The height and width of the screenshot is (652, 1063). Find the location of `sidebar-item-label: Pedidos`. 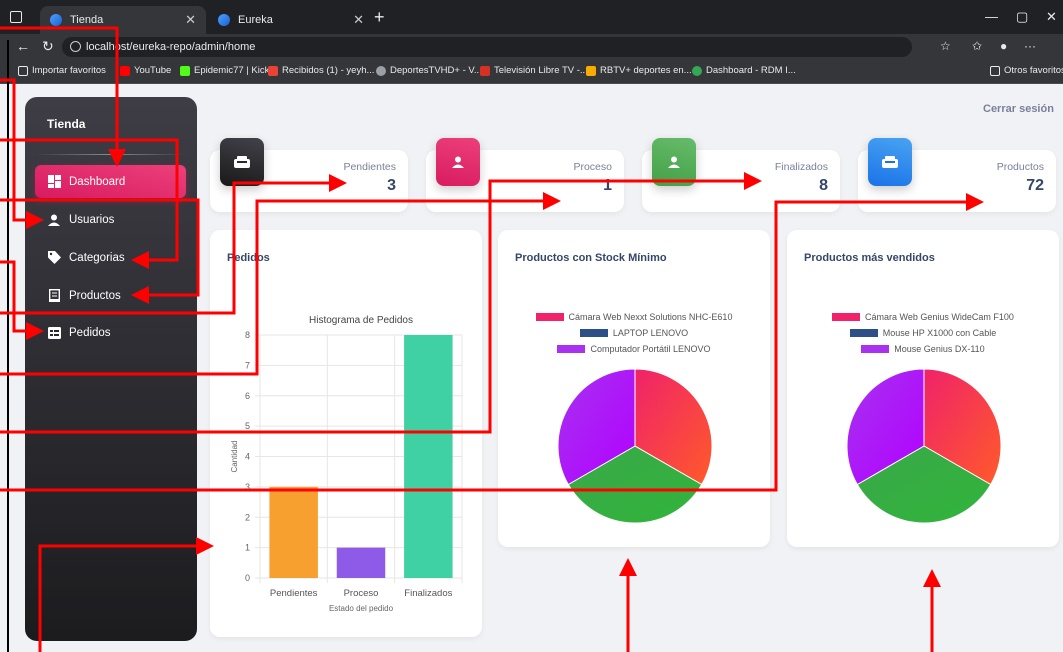

sidebar-item-label: Pedidos is located at coordinates (90, 332).